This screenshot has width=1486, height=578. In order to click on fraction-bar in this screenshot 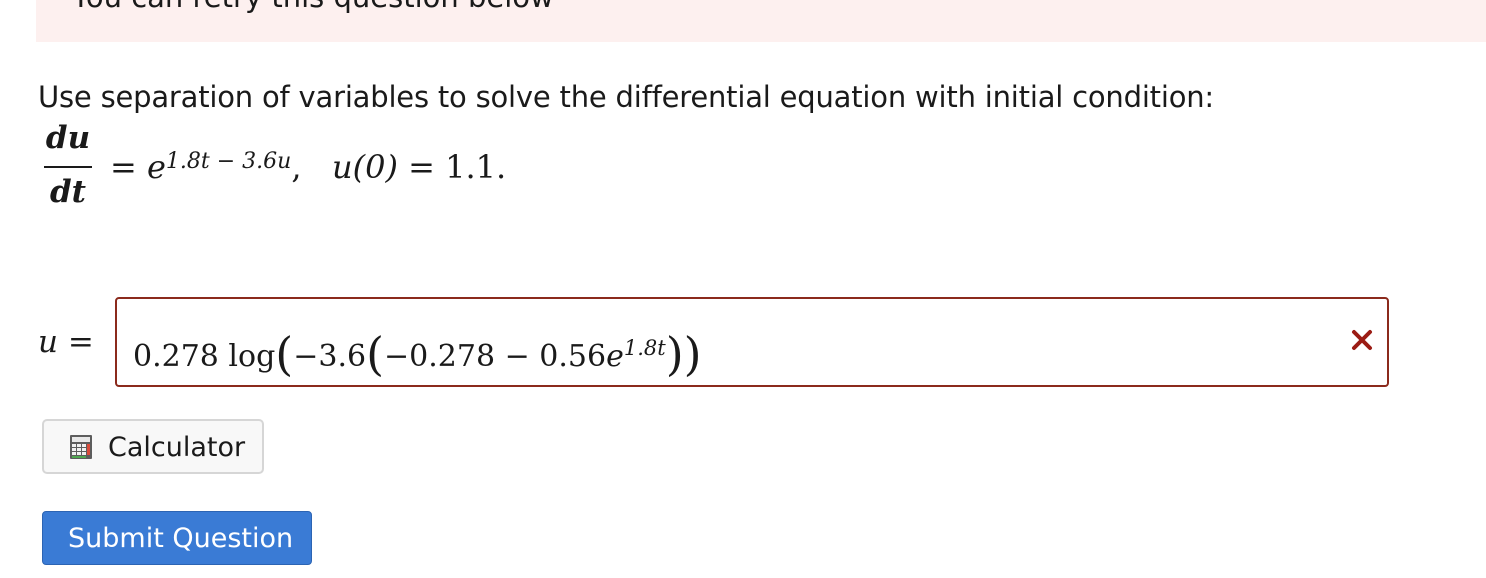, I will do `click(68, 167)`.